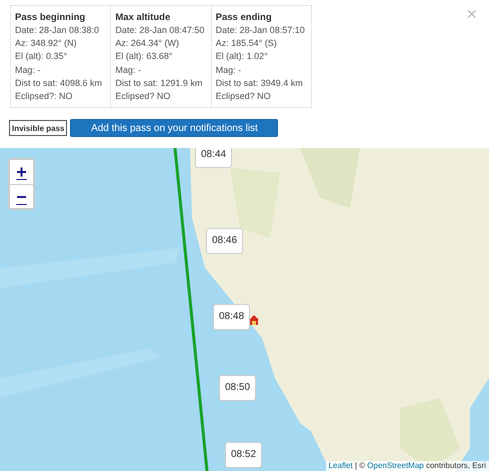 Image resolution: width=489 pixels, height=471 pixels. Describe the element at coordinates (237, 388) in the screenshot. I see `time-label: 08:50` at that location.